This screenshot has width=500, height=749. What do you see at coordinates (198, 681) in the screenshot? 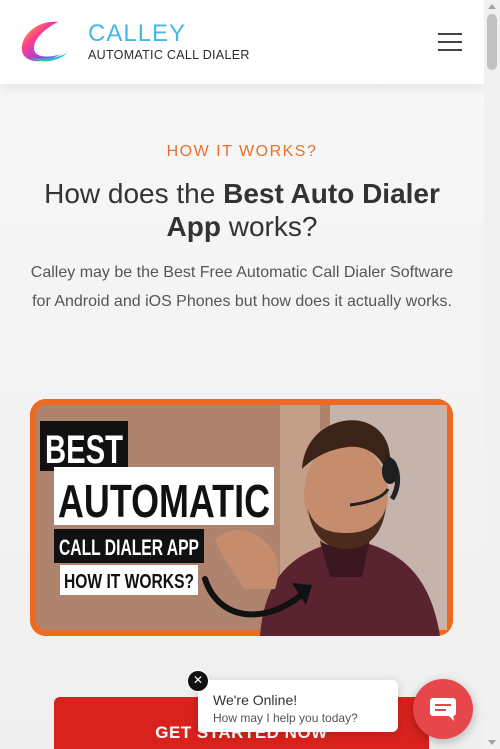
I see `close-icon: ✕` at bounding box center [198, 681].